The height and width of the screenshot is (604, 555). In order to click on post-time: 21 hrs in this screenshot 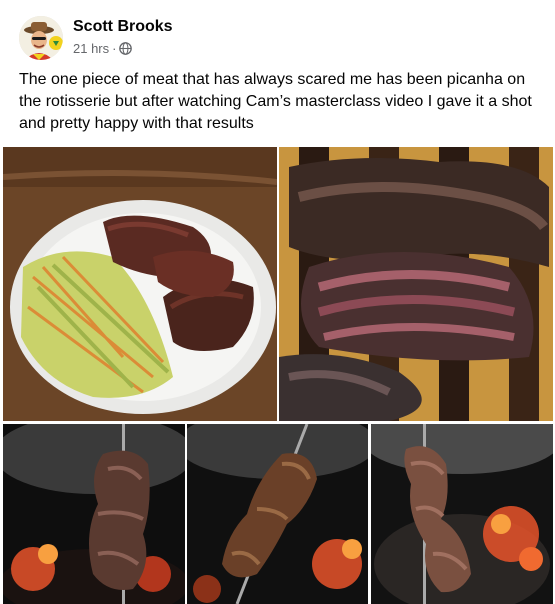, I will do `click(91, 48)`.